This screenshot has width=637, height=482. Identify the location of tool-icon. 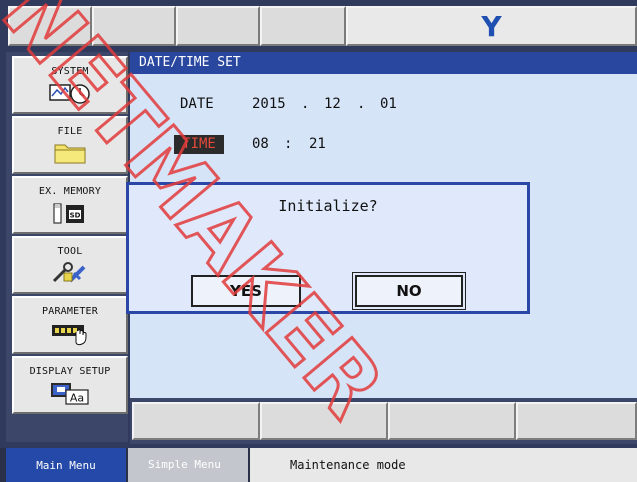
(70, 273).